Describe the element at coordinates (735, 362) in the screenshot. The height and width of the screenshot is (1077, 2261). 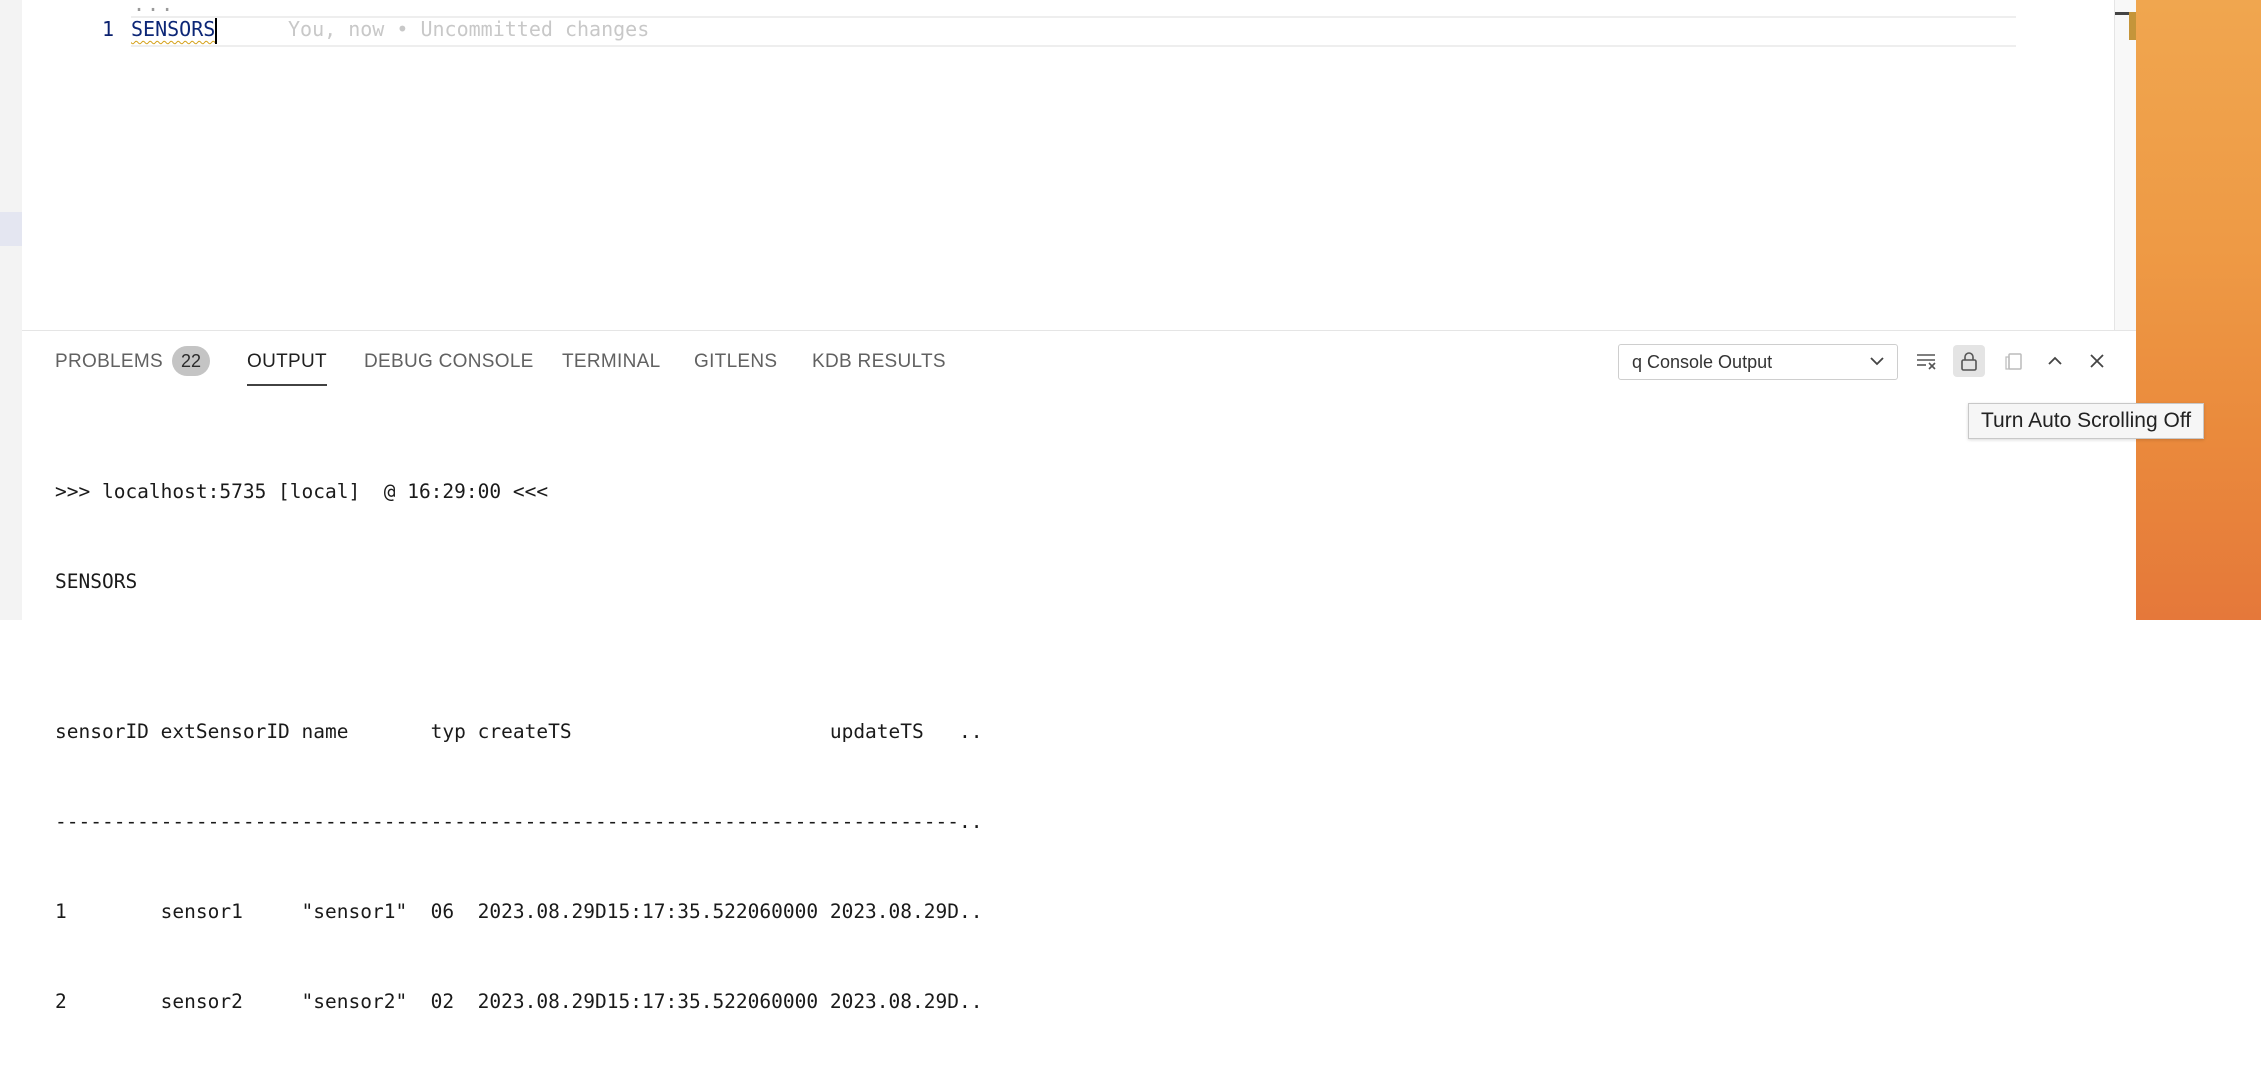
I see `tab-gitlens: GITLENS` at that location.